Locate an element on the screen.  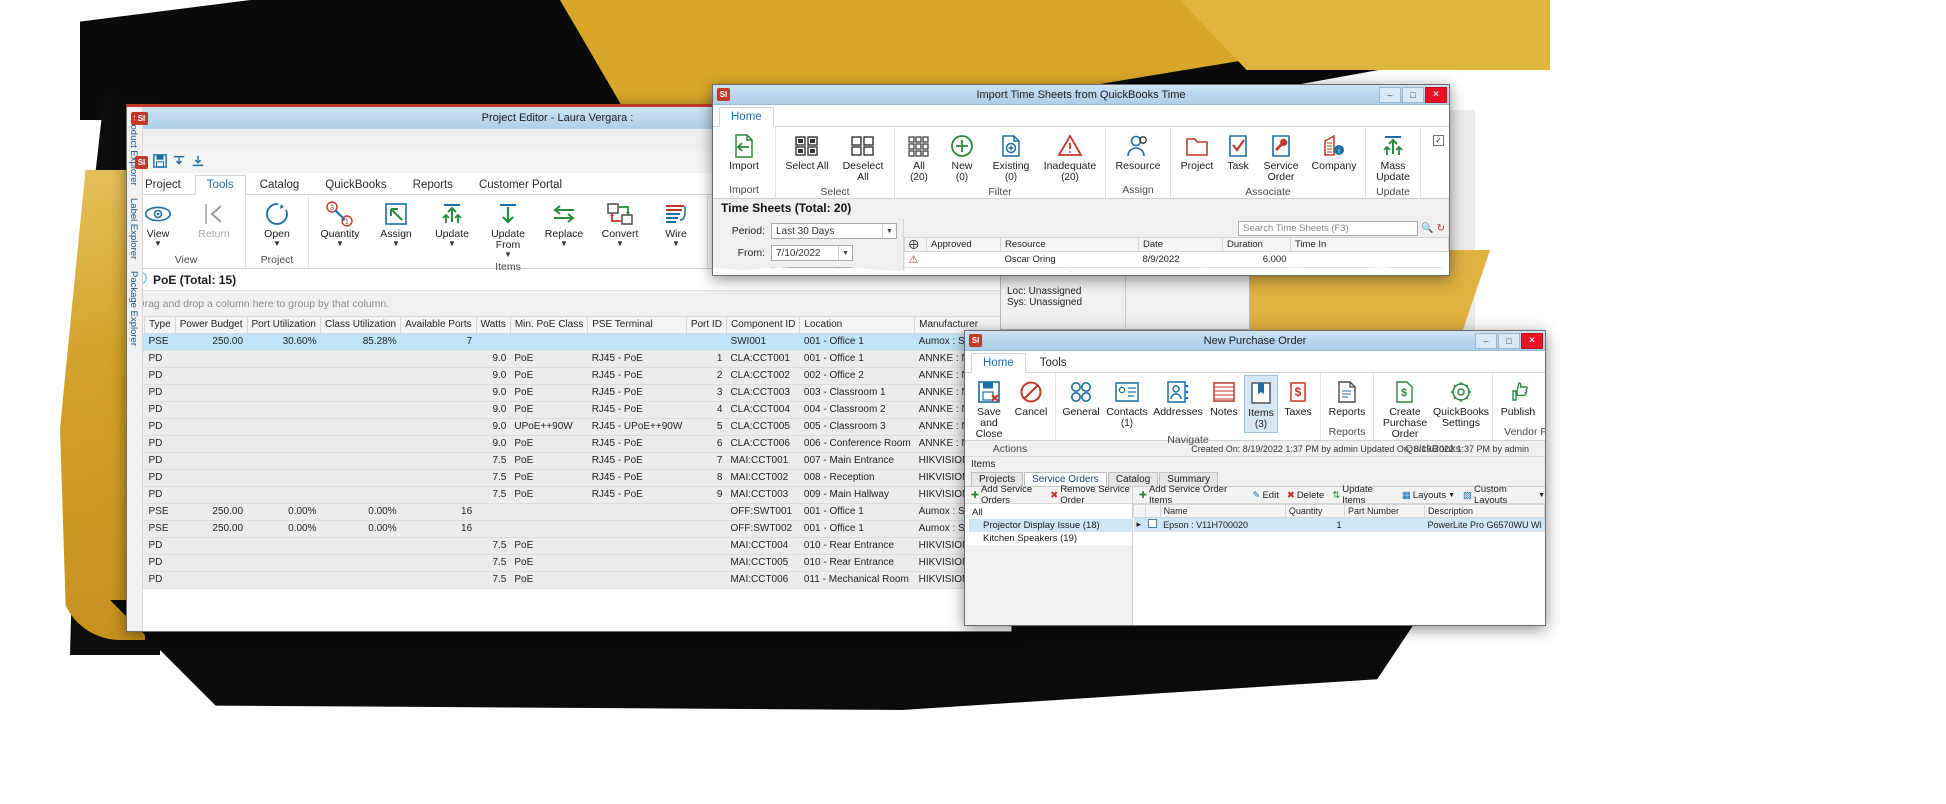
period-field: Period: Last 30 Days ▼ is located at coordinates (808, 231).